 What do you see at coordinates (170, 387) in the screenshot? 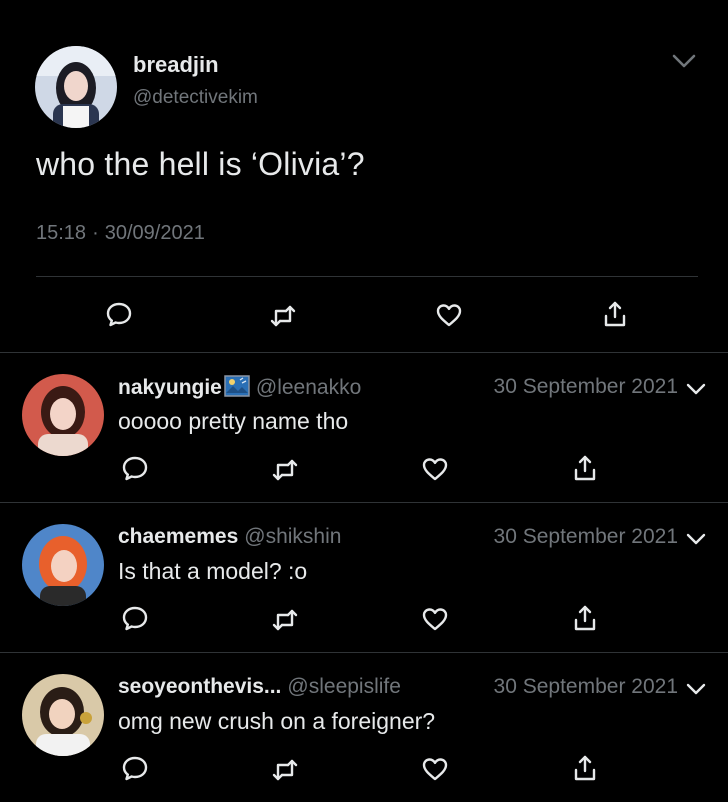
I see `author-name: nakyungie` at bounding box center [170, 387].